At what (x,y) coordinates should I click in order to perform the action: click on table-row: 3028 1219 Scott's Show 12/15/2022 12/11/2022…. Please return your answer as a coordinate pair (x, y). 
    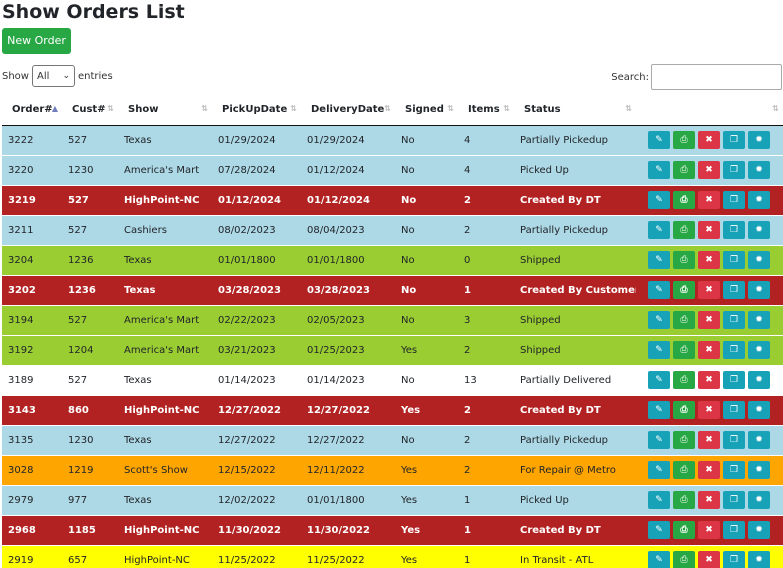
    Looking at the image, I should click on (392, 470).